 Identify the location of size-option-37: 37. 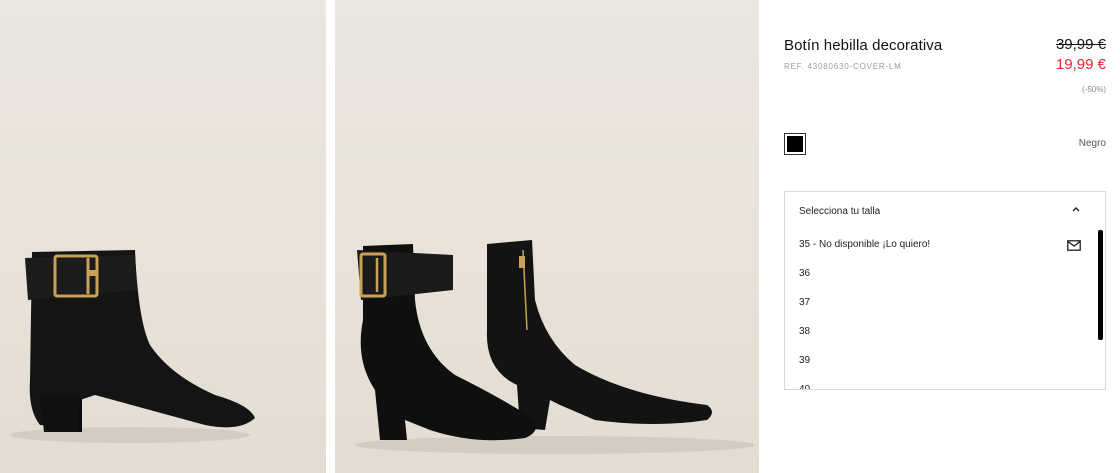
(945, 309).